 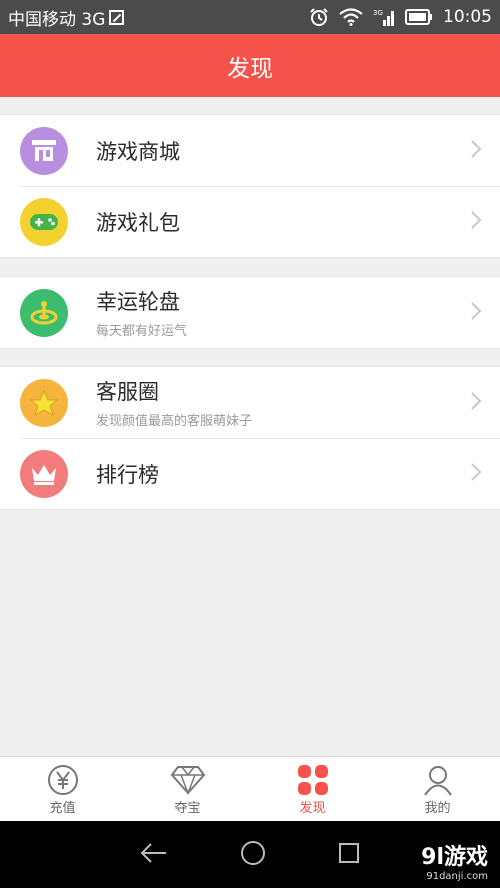 I want to click on menu-group-2: 幸运轮盘 每天都有好运气, so click(x=250, y=312).